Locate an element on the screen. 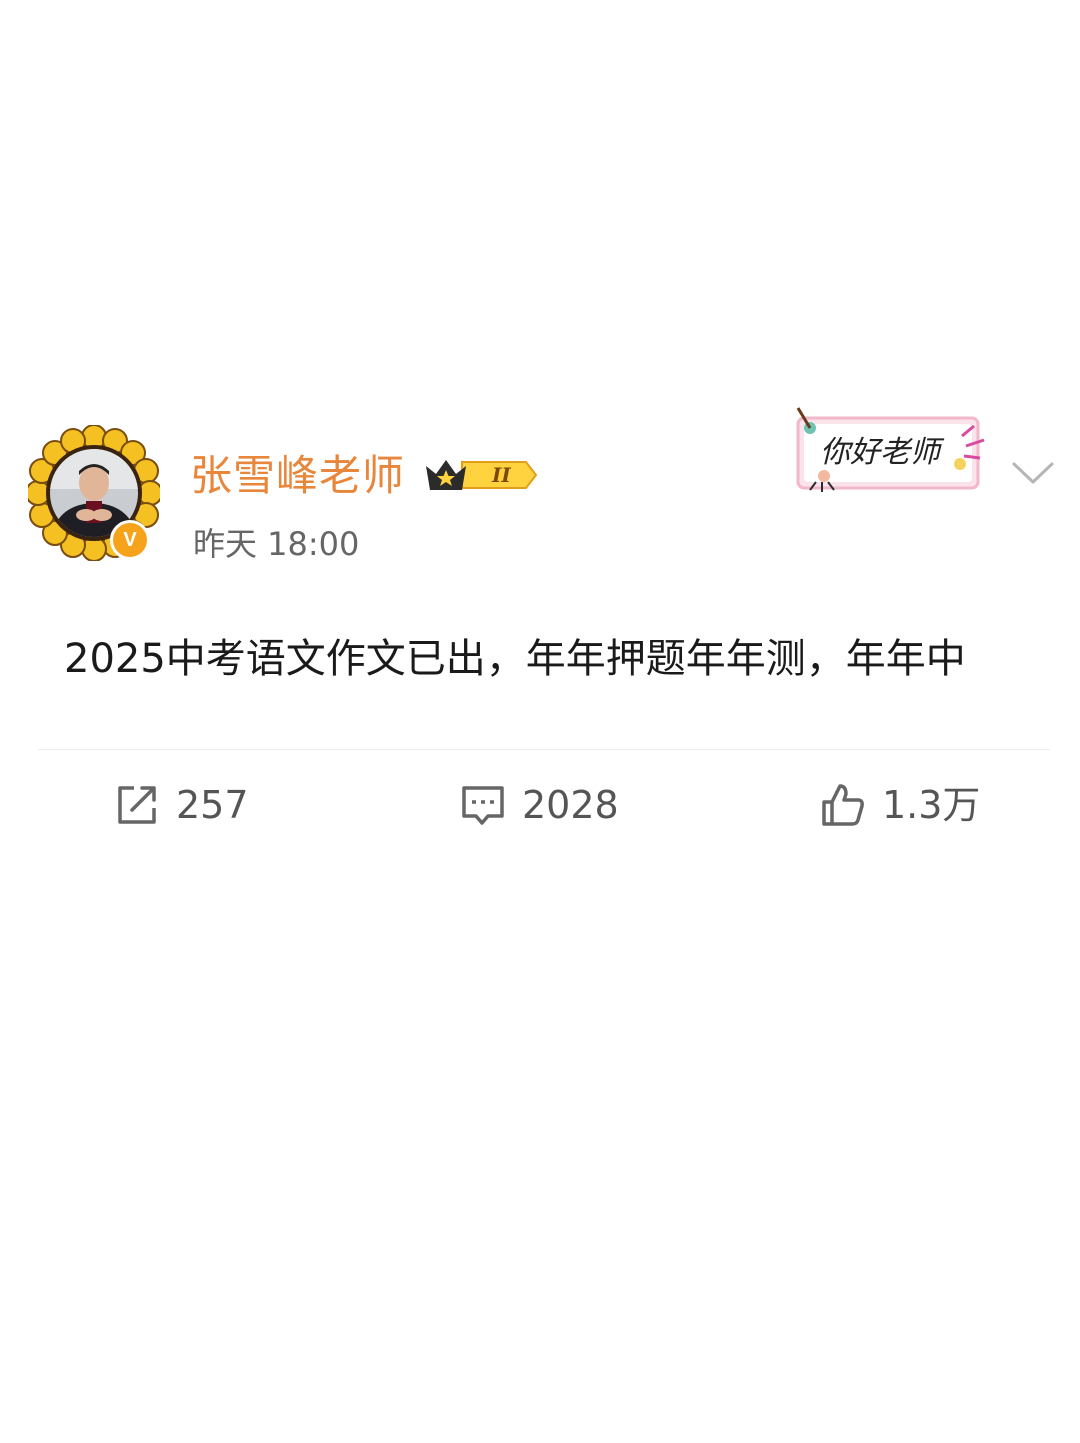 The height and width of the screenshot is (1443, 1080). vip-crown-badge-icon: II is located at coordinates (480, 475).